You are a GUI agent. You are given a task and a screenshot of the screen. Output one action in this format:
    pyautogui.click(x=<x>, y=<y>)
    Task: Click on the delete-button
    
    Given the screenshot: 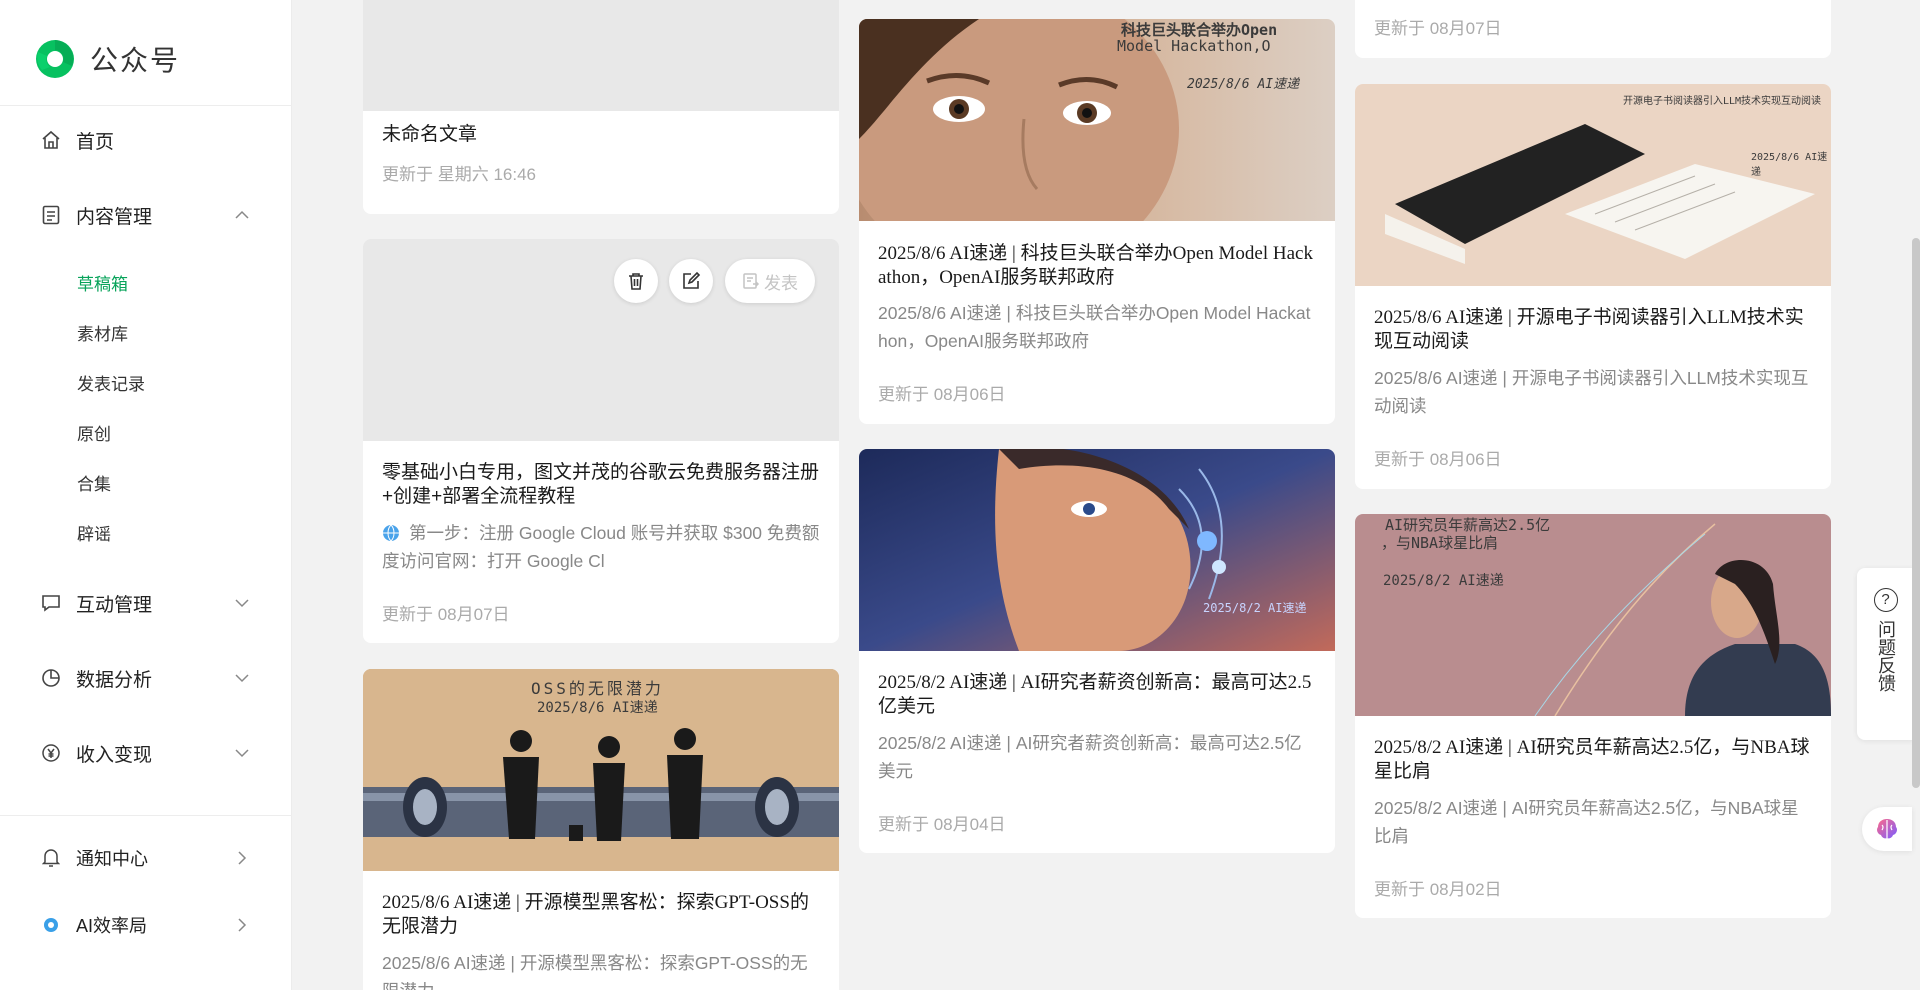 What is the action you would take?
    pyautogui.click(x=636, y=281)
    